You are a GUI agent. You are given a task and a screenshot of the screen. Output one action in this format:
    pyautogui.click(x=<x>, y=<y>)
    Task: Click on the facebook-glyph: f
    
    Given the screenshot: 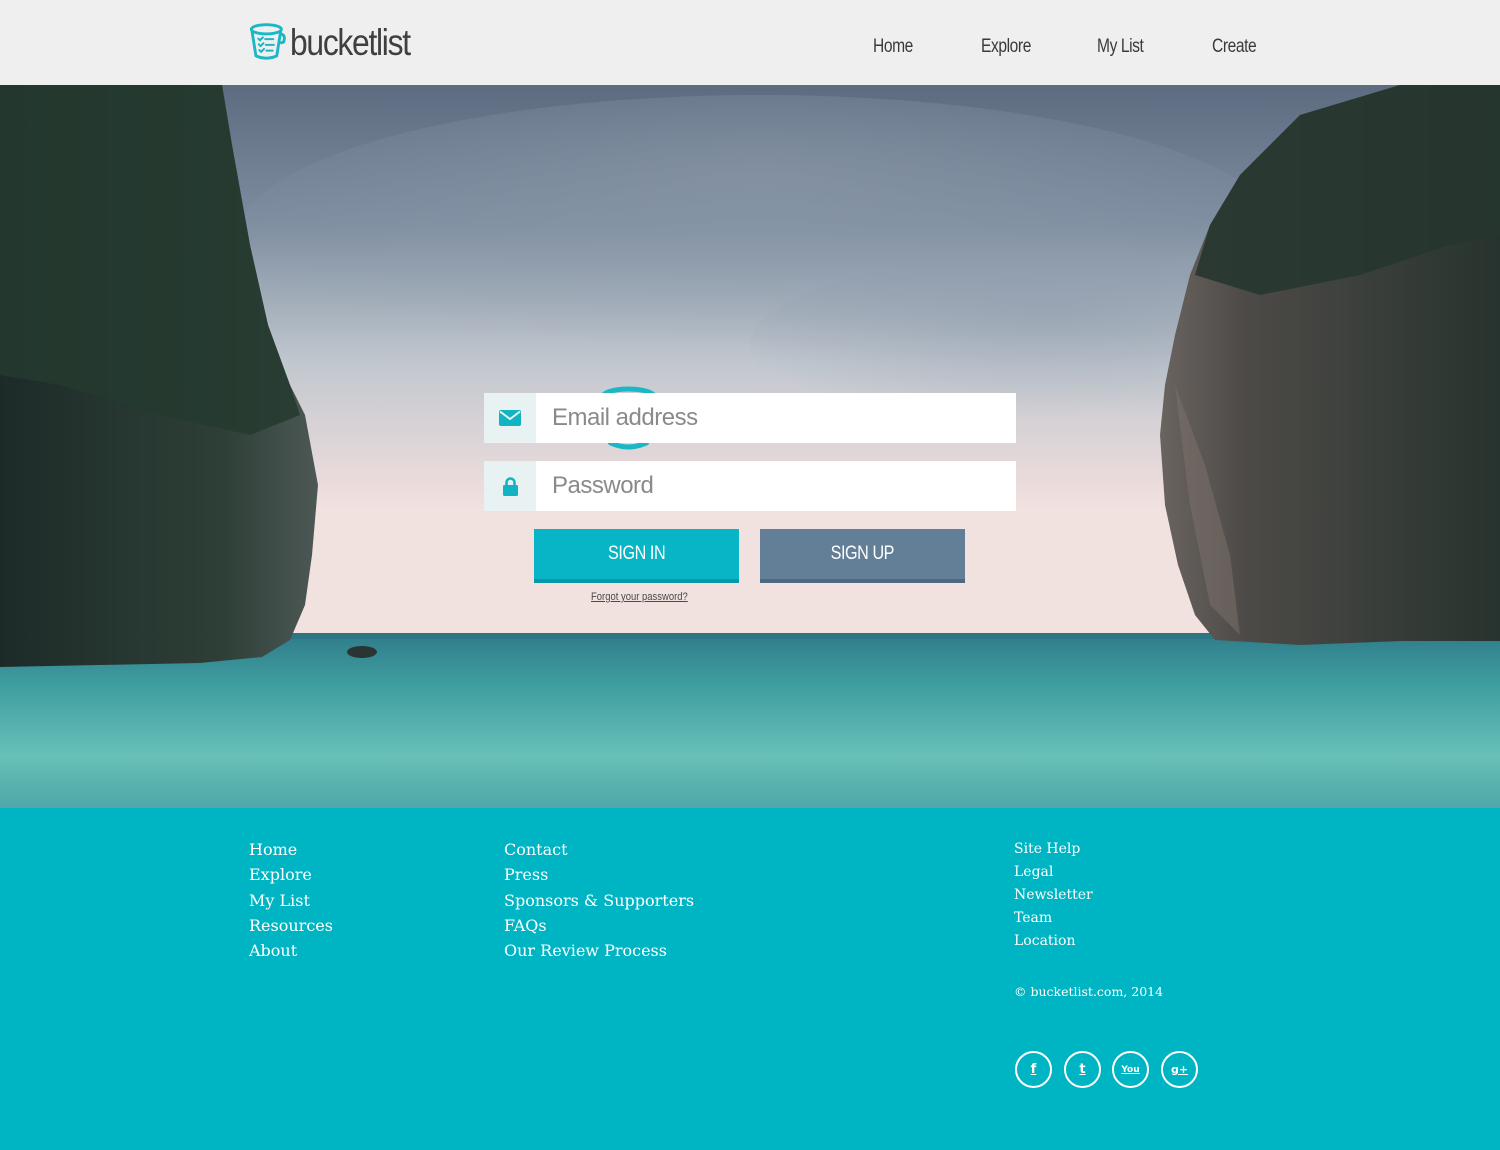 What is the action you would take?
    pyautogui.click(x=1033, y=1069)
    